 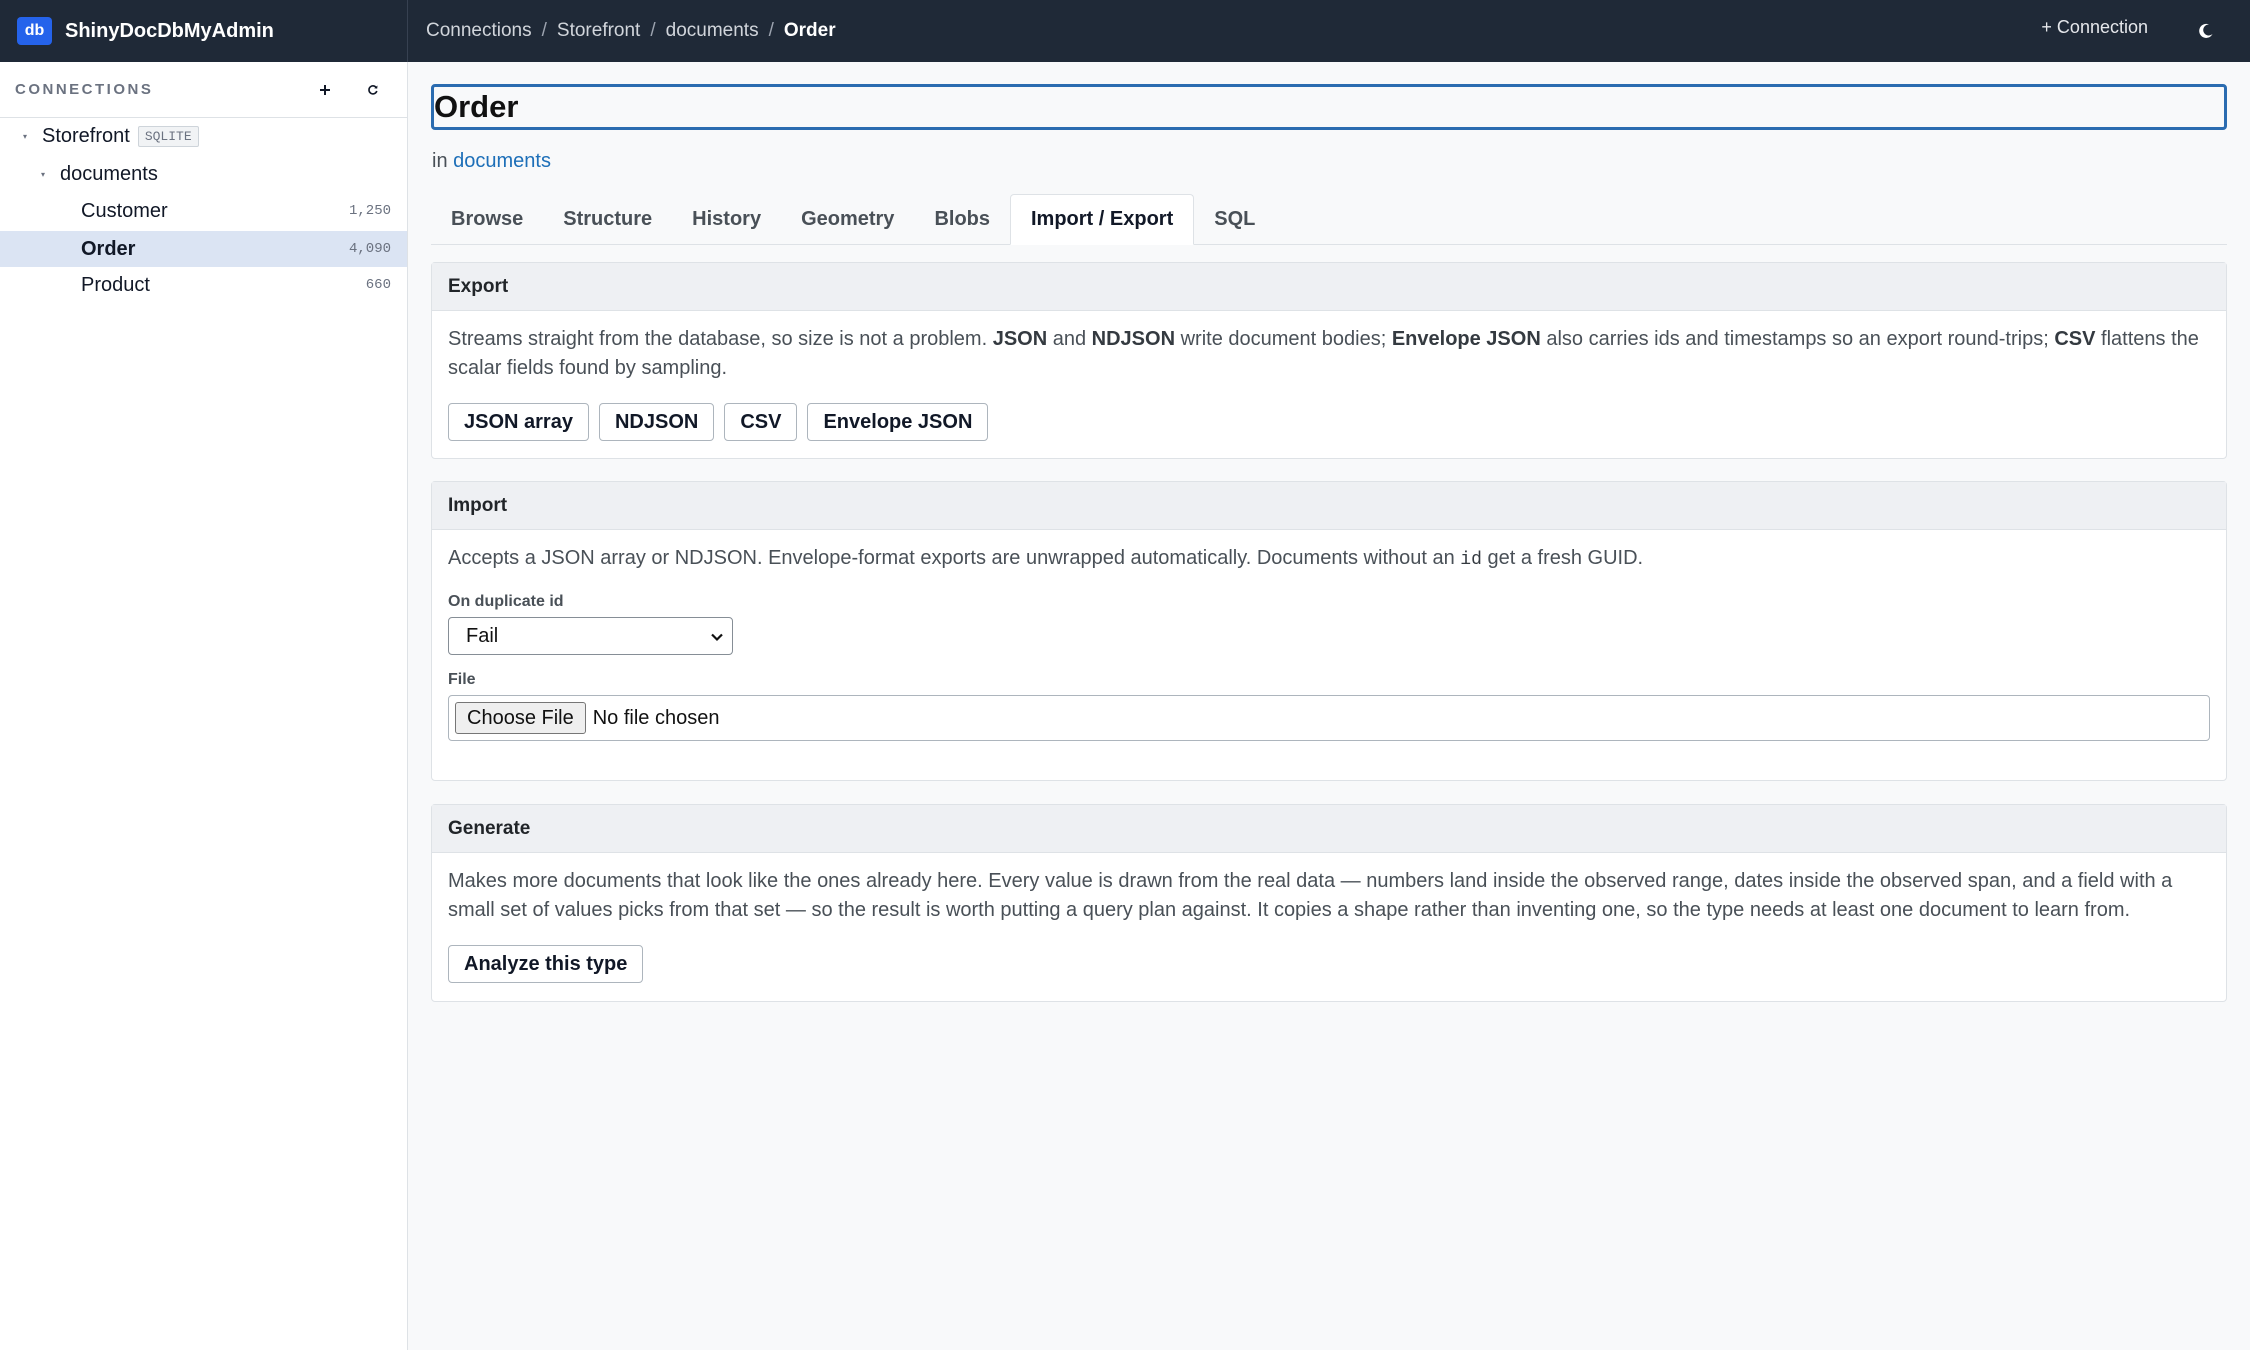 What do you see at coordinates (1102, 219) in the screenshot?
I see `tab-import-export: Import / Export` at bounding box center [1102, 219].